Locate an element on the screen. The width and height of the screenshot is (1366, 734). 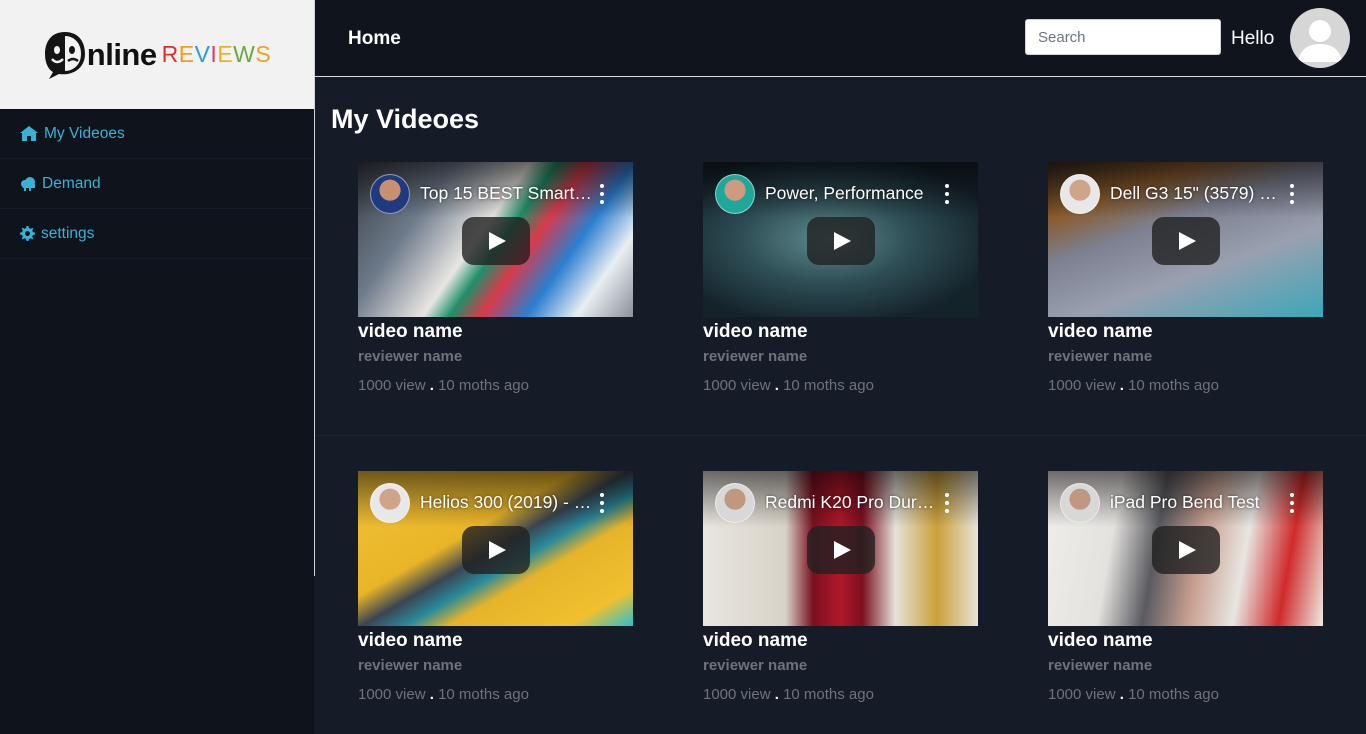
video-thumbnail: Helios 300 (2019) - Review is located at coordinates (495, 548).